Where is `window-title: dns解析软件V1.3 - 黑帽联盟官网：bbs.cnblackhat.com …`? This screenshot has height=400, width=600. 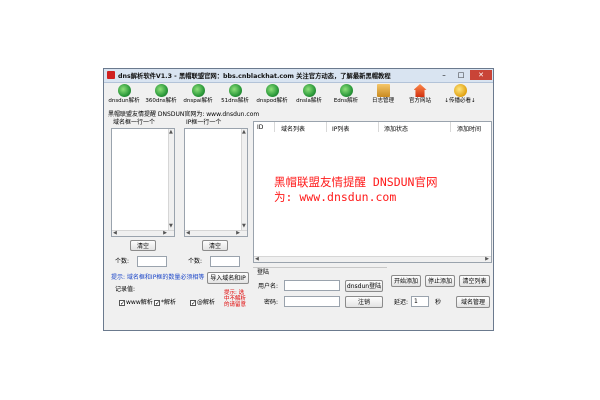 window-title: dns解析软件V1.3 - 黑帽联盟官网：bbs.cnblackhat.com … is located at coordinates (254, 76).